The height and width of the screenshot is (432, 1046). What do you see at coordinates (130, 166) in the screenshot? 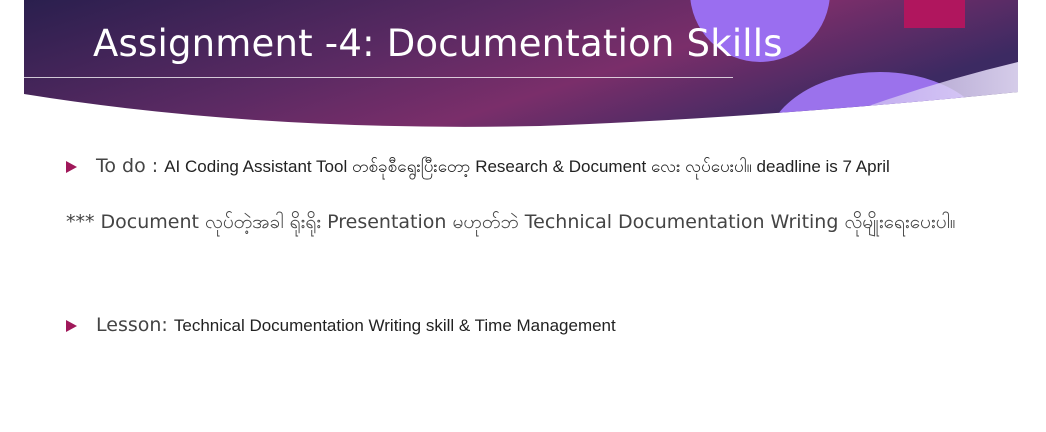
I see `bullet-todo-lead: To do :` at bounding box center [130, 166].